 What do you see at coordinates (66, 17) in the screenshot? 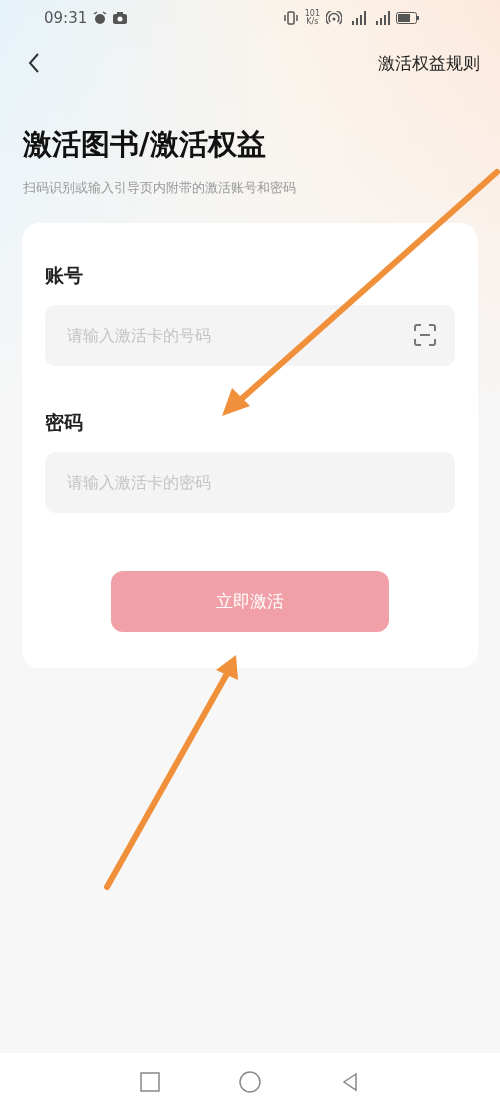
I see `status-time: 09:31` at bounding box center [66, 17].